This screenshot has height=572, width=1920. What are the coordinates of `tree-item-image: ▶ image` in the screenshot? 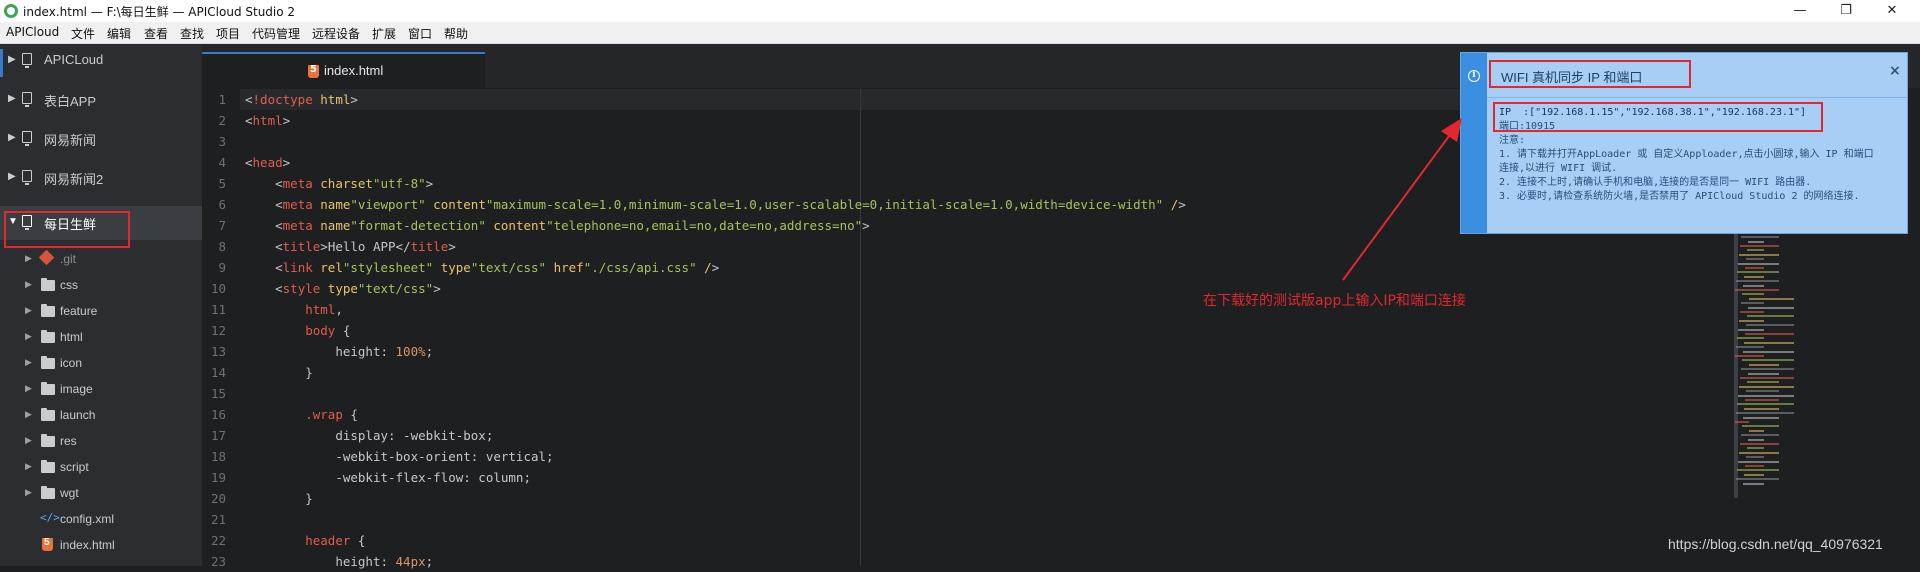 It's located at (101, 389).